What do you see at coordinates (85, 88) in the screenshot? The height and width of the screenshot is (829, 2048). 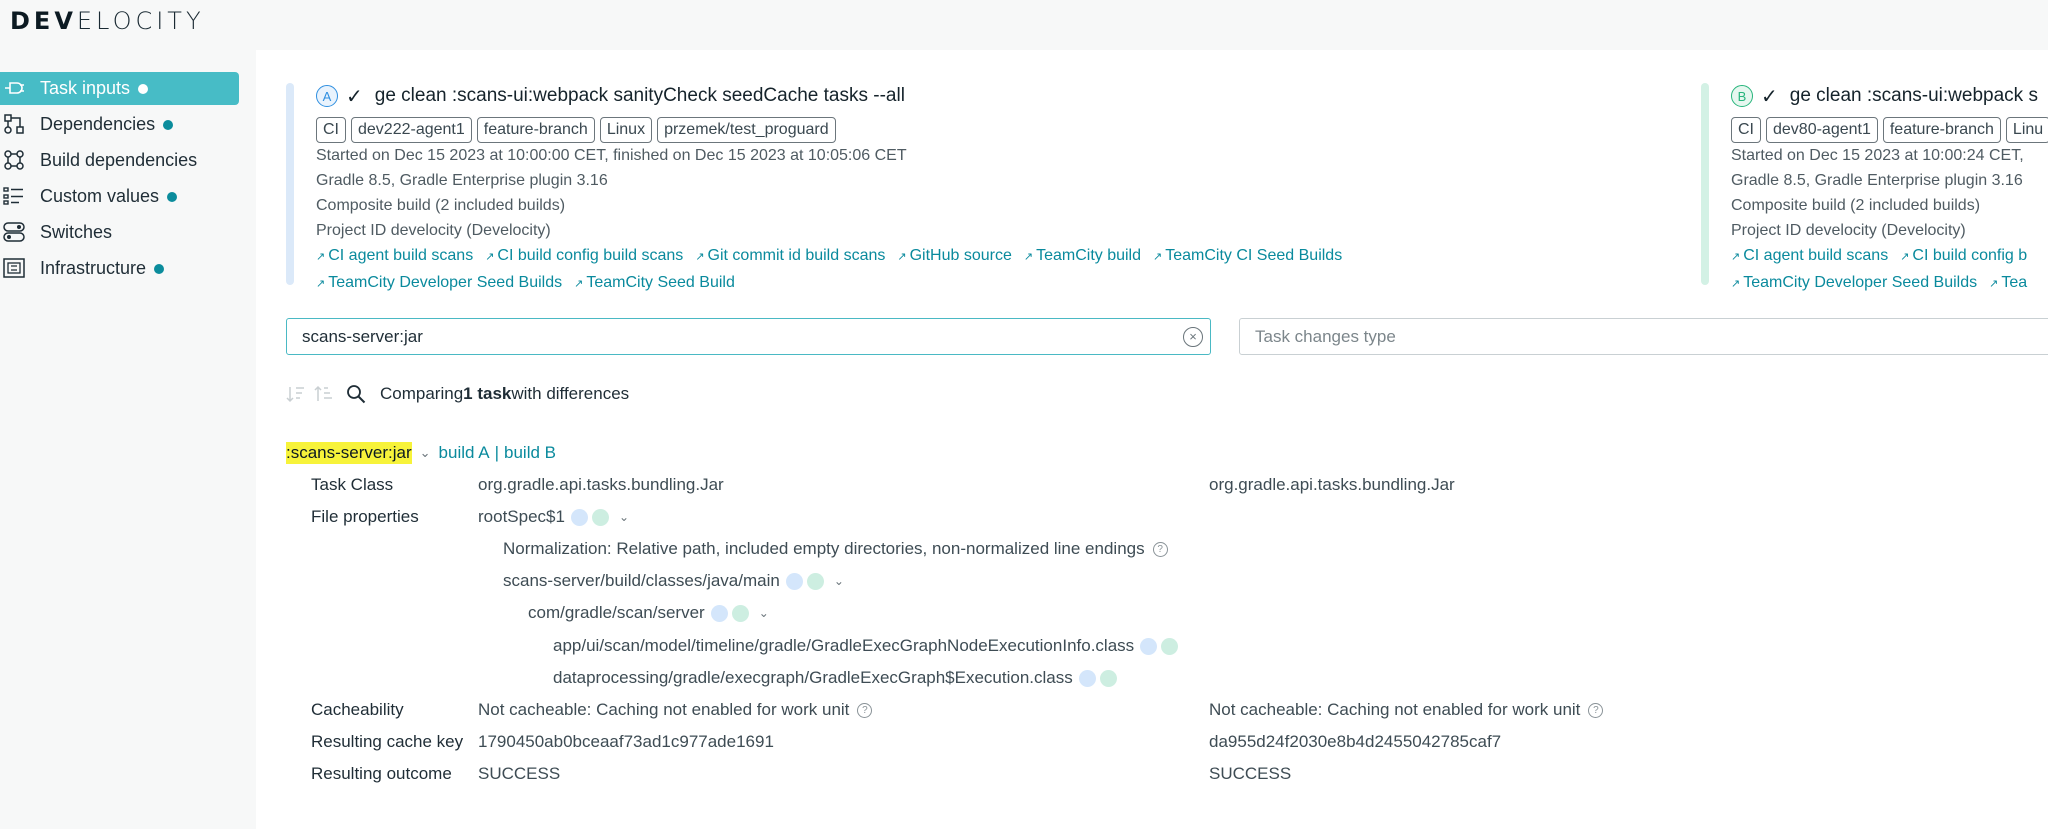 I see `sidebar-item-label: Task inputs` at bounding box center [85, 88].